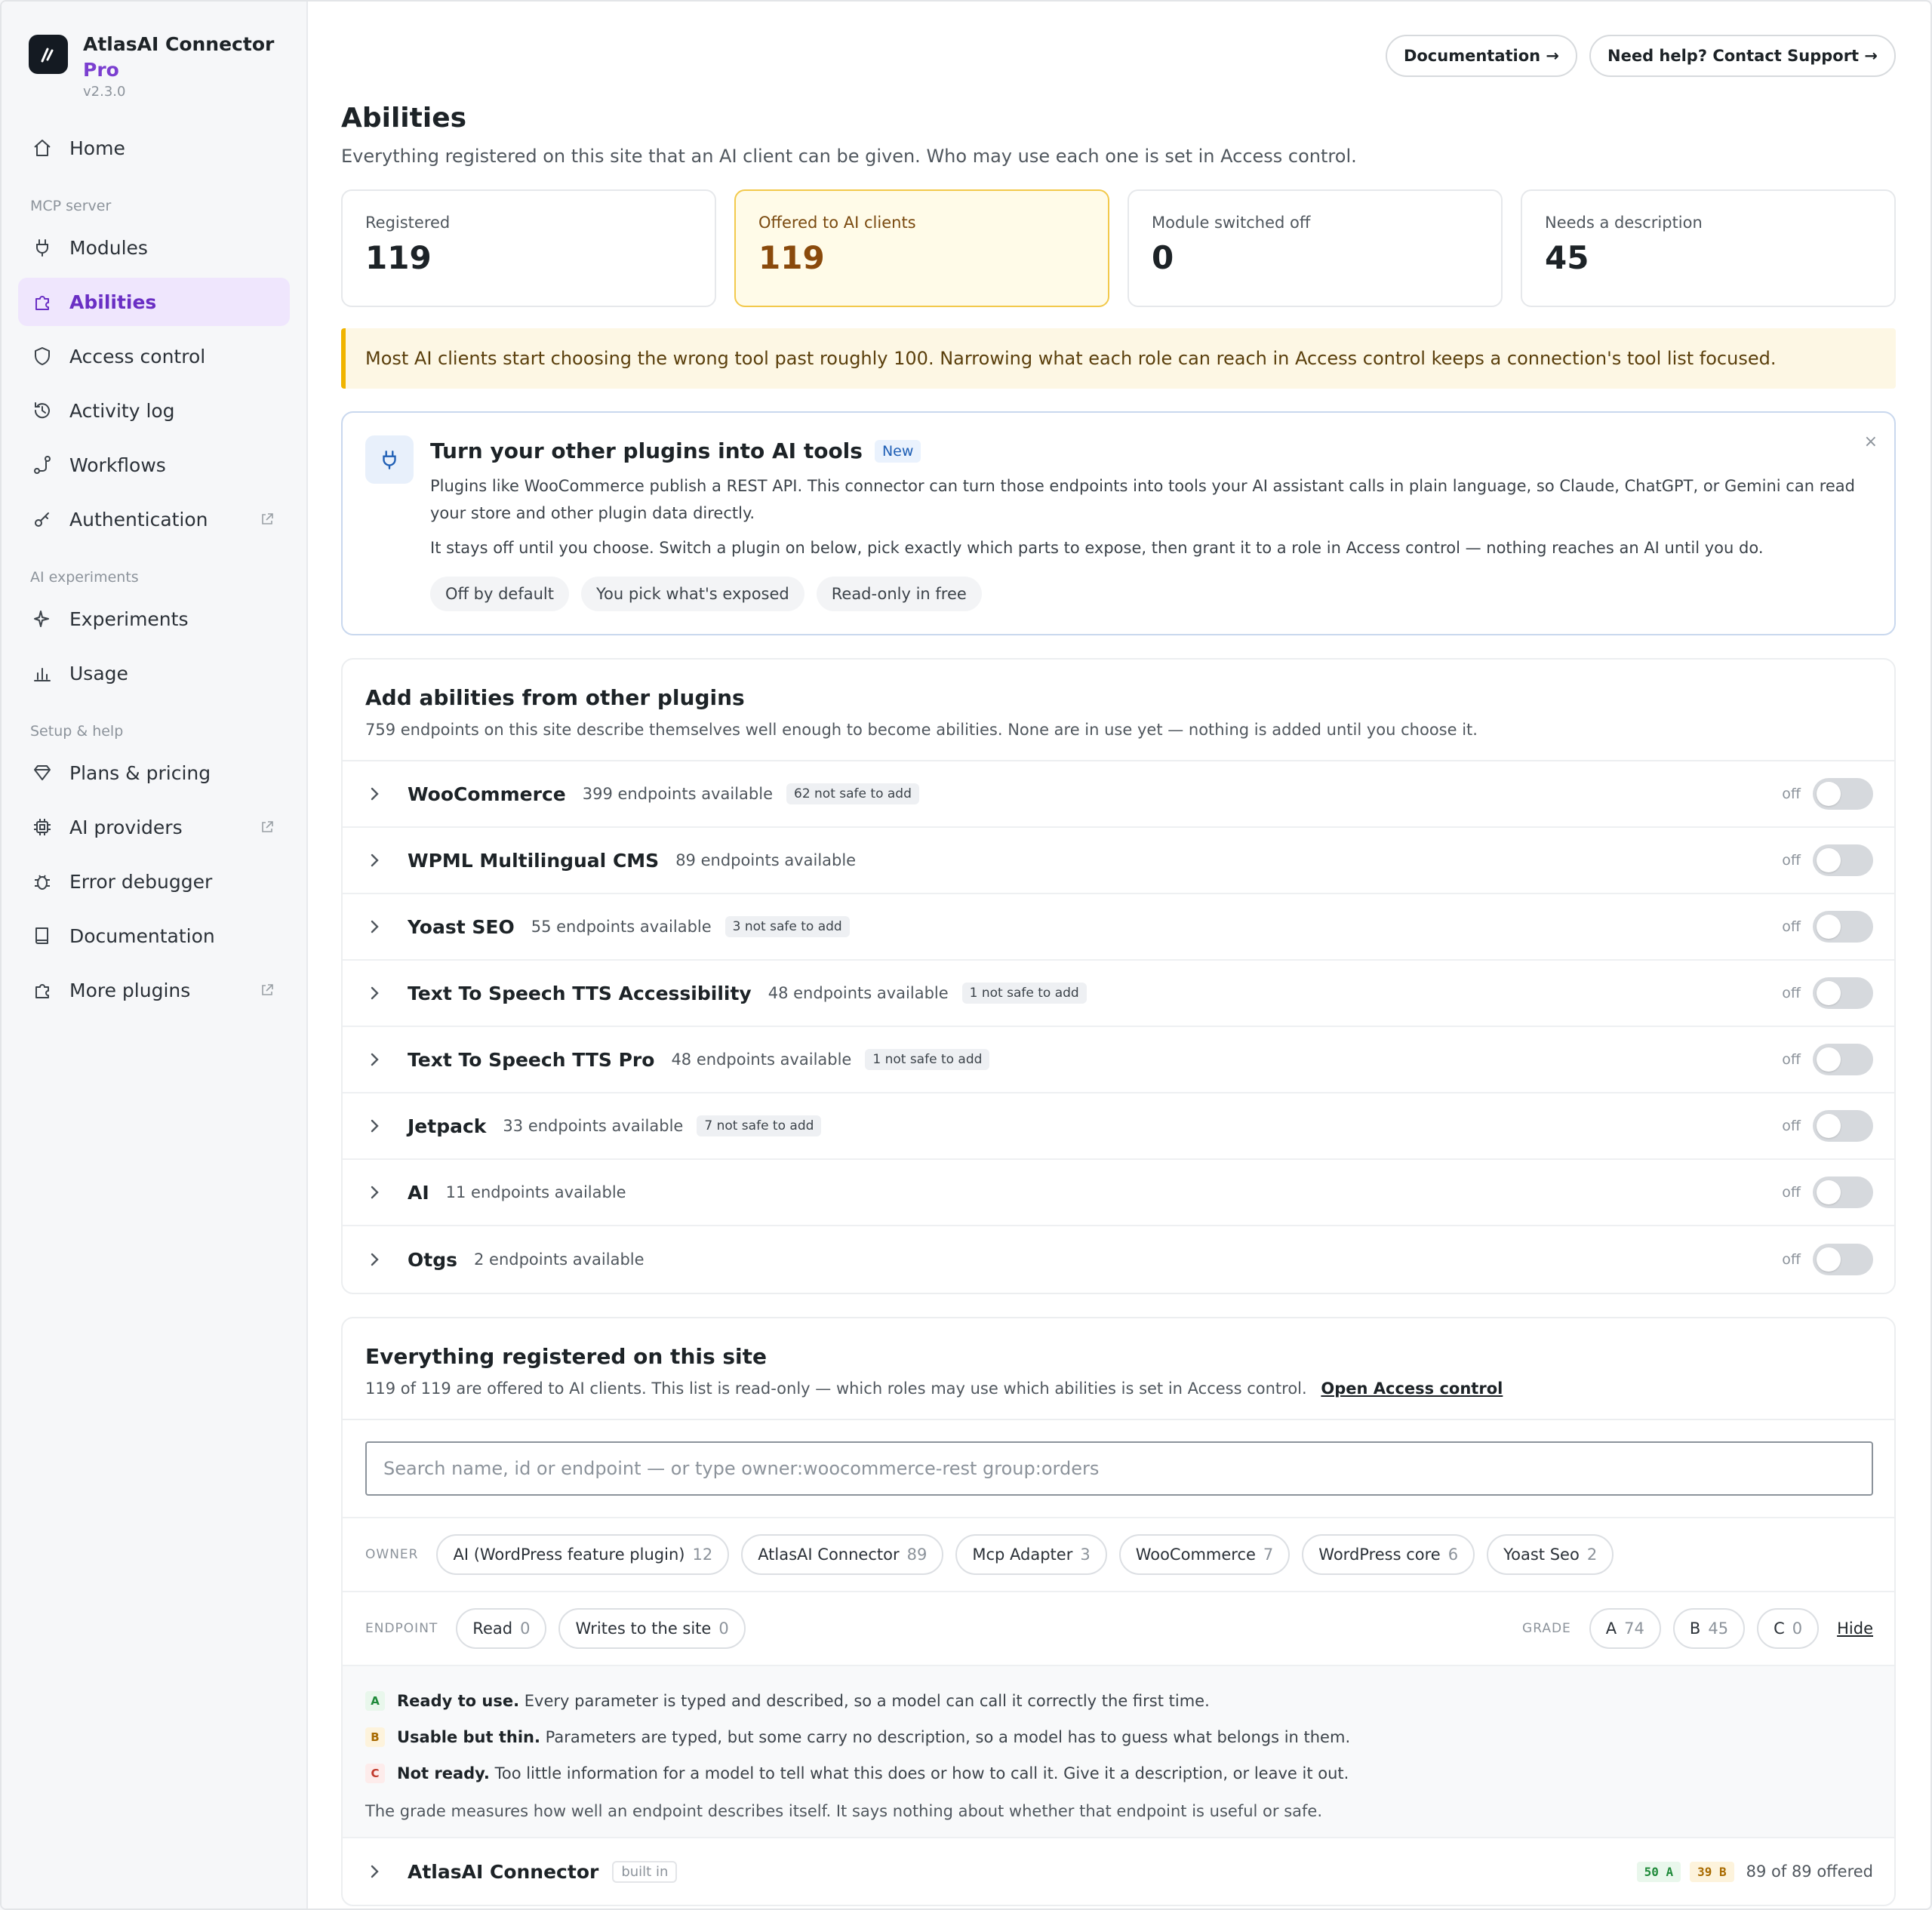  I want to click on promo-title-text: Turn your other plugins into AI tools, so click(646, 450).